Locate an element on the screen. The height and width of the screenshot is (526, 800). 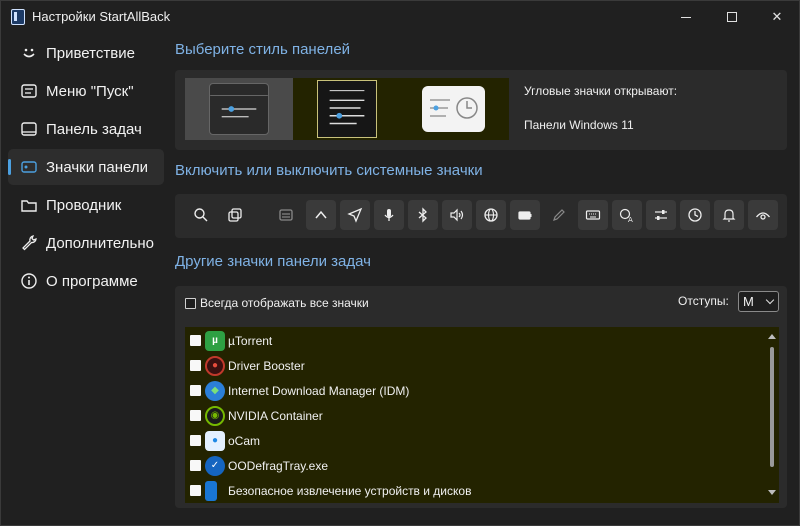
sidebar-item-about: О программе is located at coordinates (86, 281).